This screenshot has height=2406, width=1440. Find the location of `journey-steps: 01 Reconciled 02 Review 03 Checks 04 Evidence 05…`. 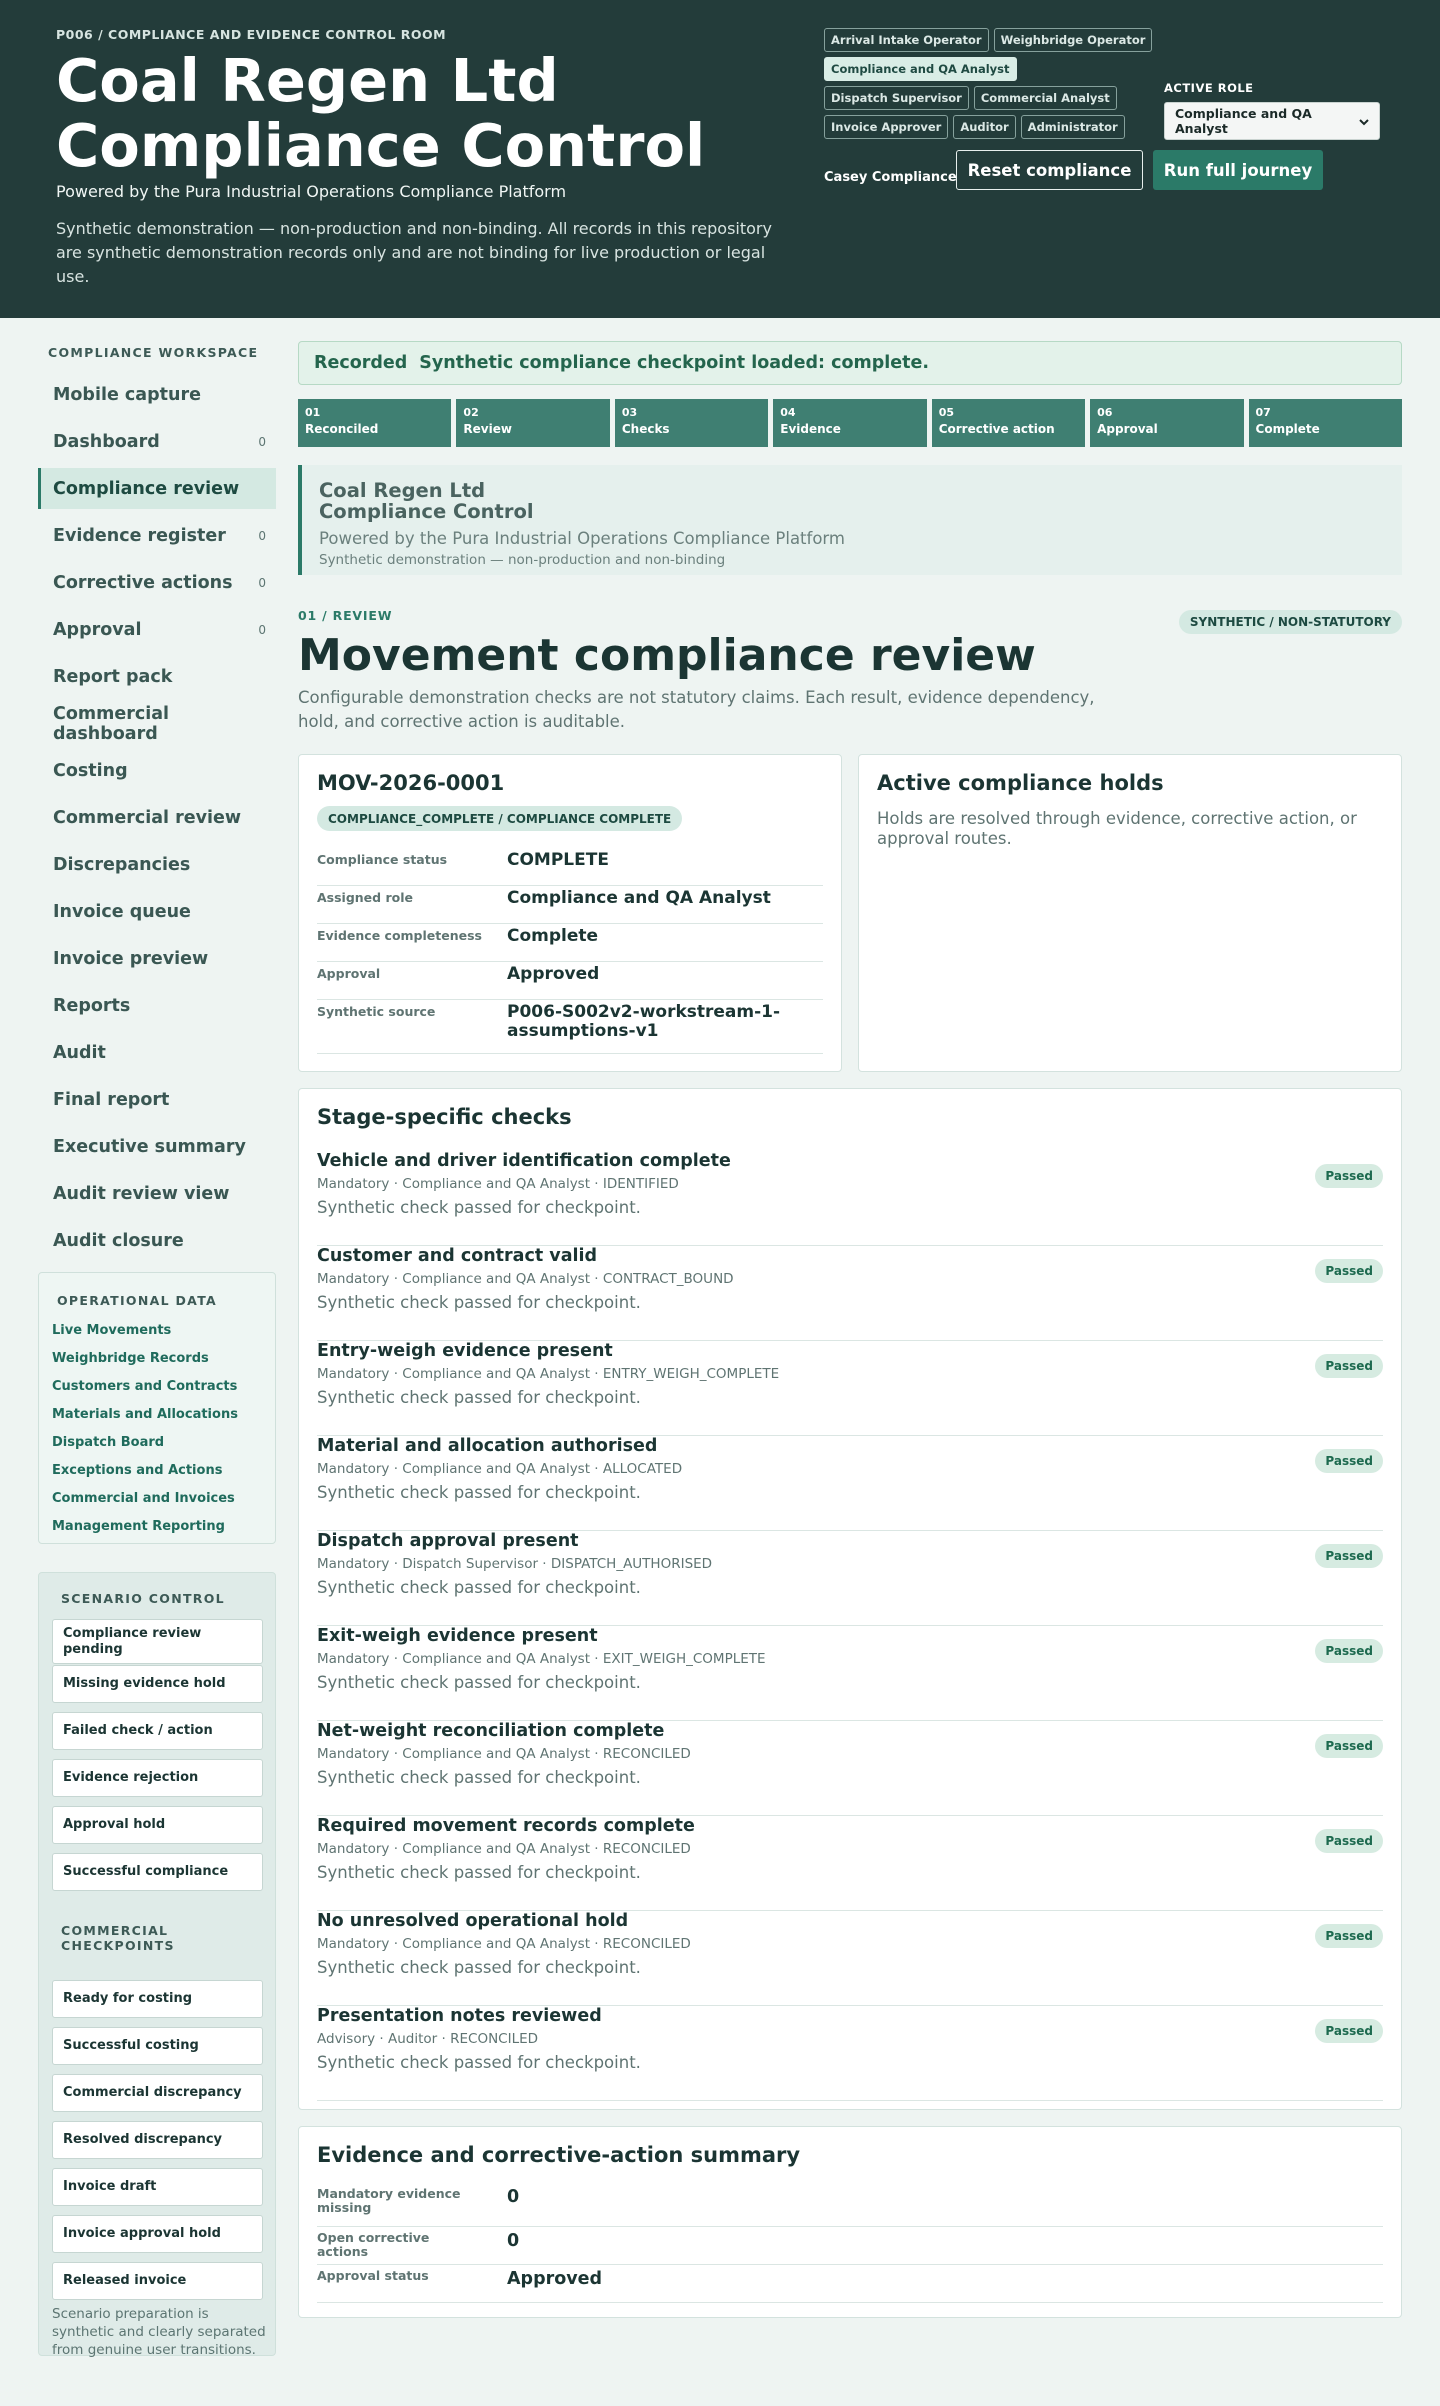

journey-steps: 01 Reconciled 02 Review 03 Checks 04 Evidence 05… is located at coordinates (850, 423).